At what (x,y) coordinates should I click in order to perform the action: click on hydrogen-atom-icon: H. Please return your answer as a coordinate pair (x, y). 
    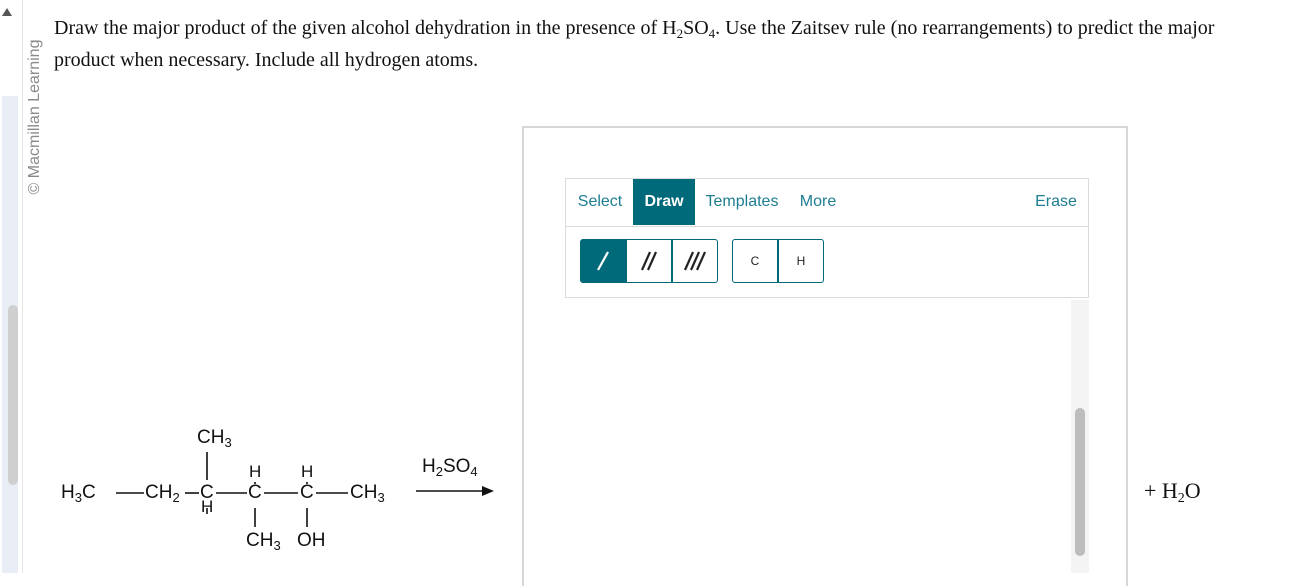
    Looking at the image, I should click on (801, 261).